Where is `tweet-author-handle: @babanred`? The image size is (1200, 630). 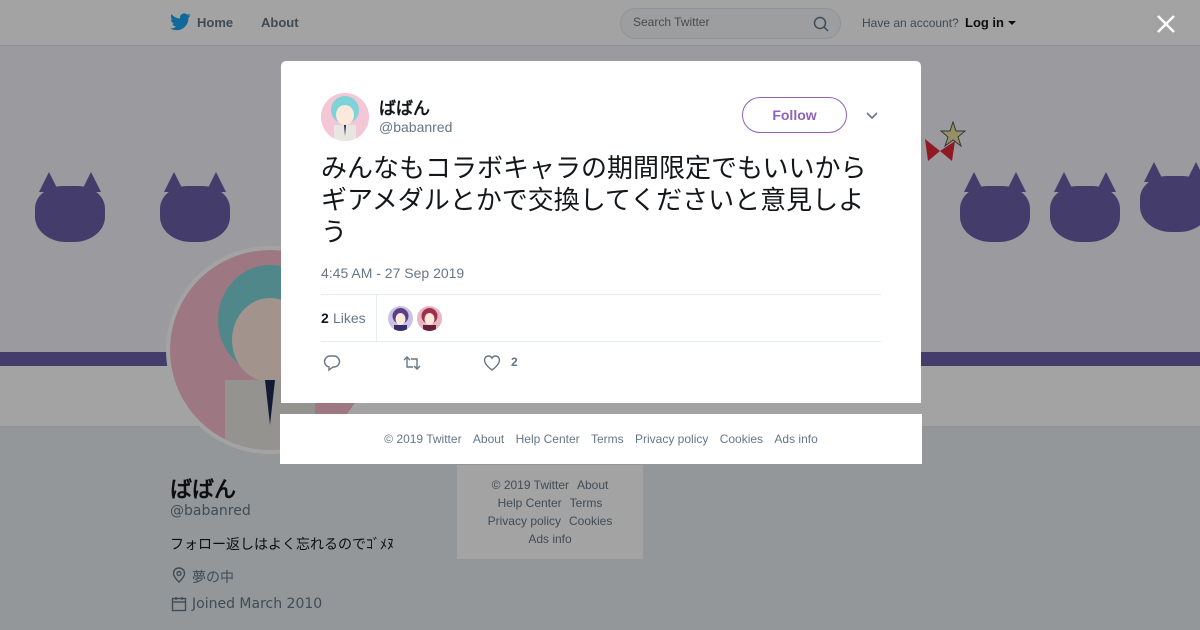
tweet-author-handle: @babanred is located at coordinates (415, 127).